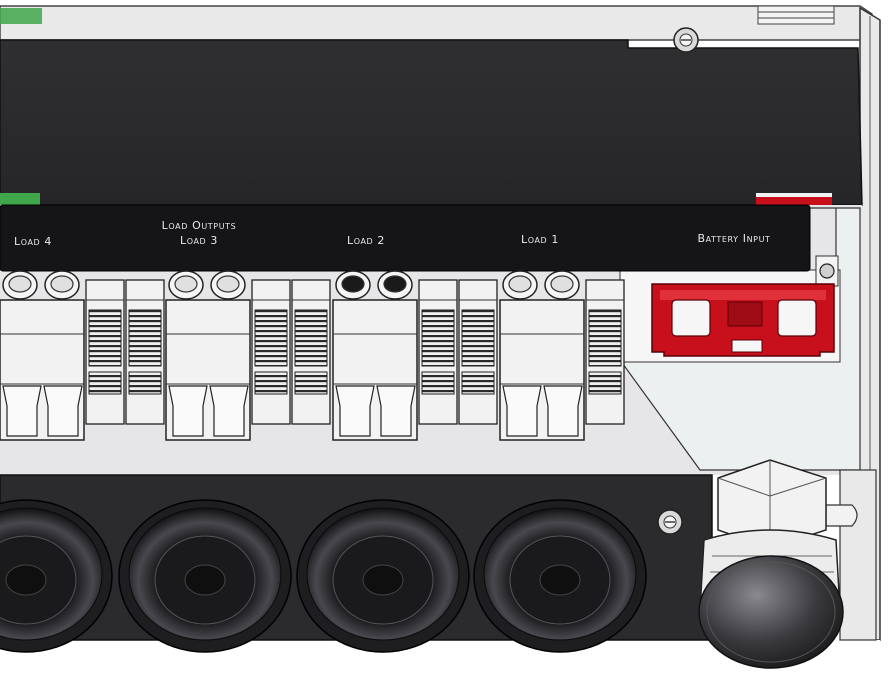 The height and width of the screenshot is (679, 894). I want to click on green-accent-top, so click(21, 16).